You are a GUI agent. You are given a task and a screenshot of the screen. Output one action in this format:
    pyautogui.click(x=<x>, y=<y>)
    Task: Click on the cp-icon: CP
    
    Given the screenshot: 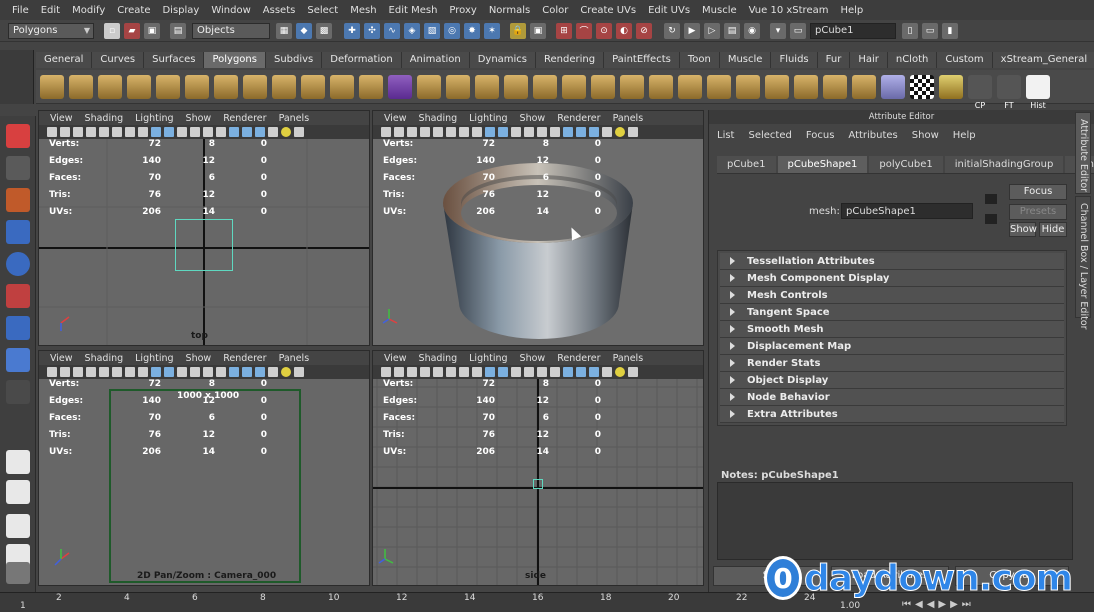 What is the action you would take?
    pyautogui.click(x=980, y=92)
    